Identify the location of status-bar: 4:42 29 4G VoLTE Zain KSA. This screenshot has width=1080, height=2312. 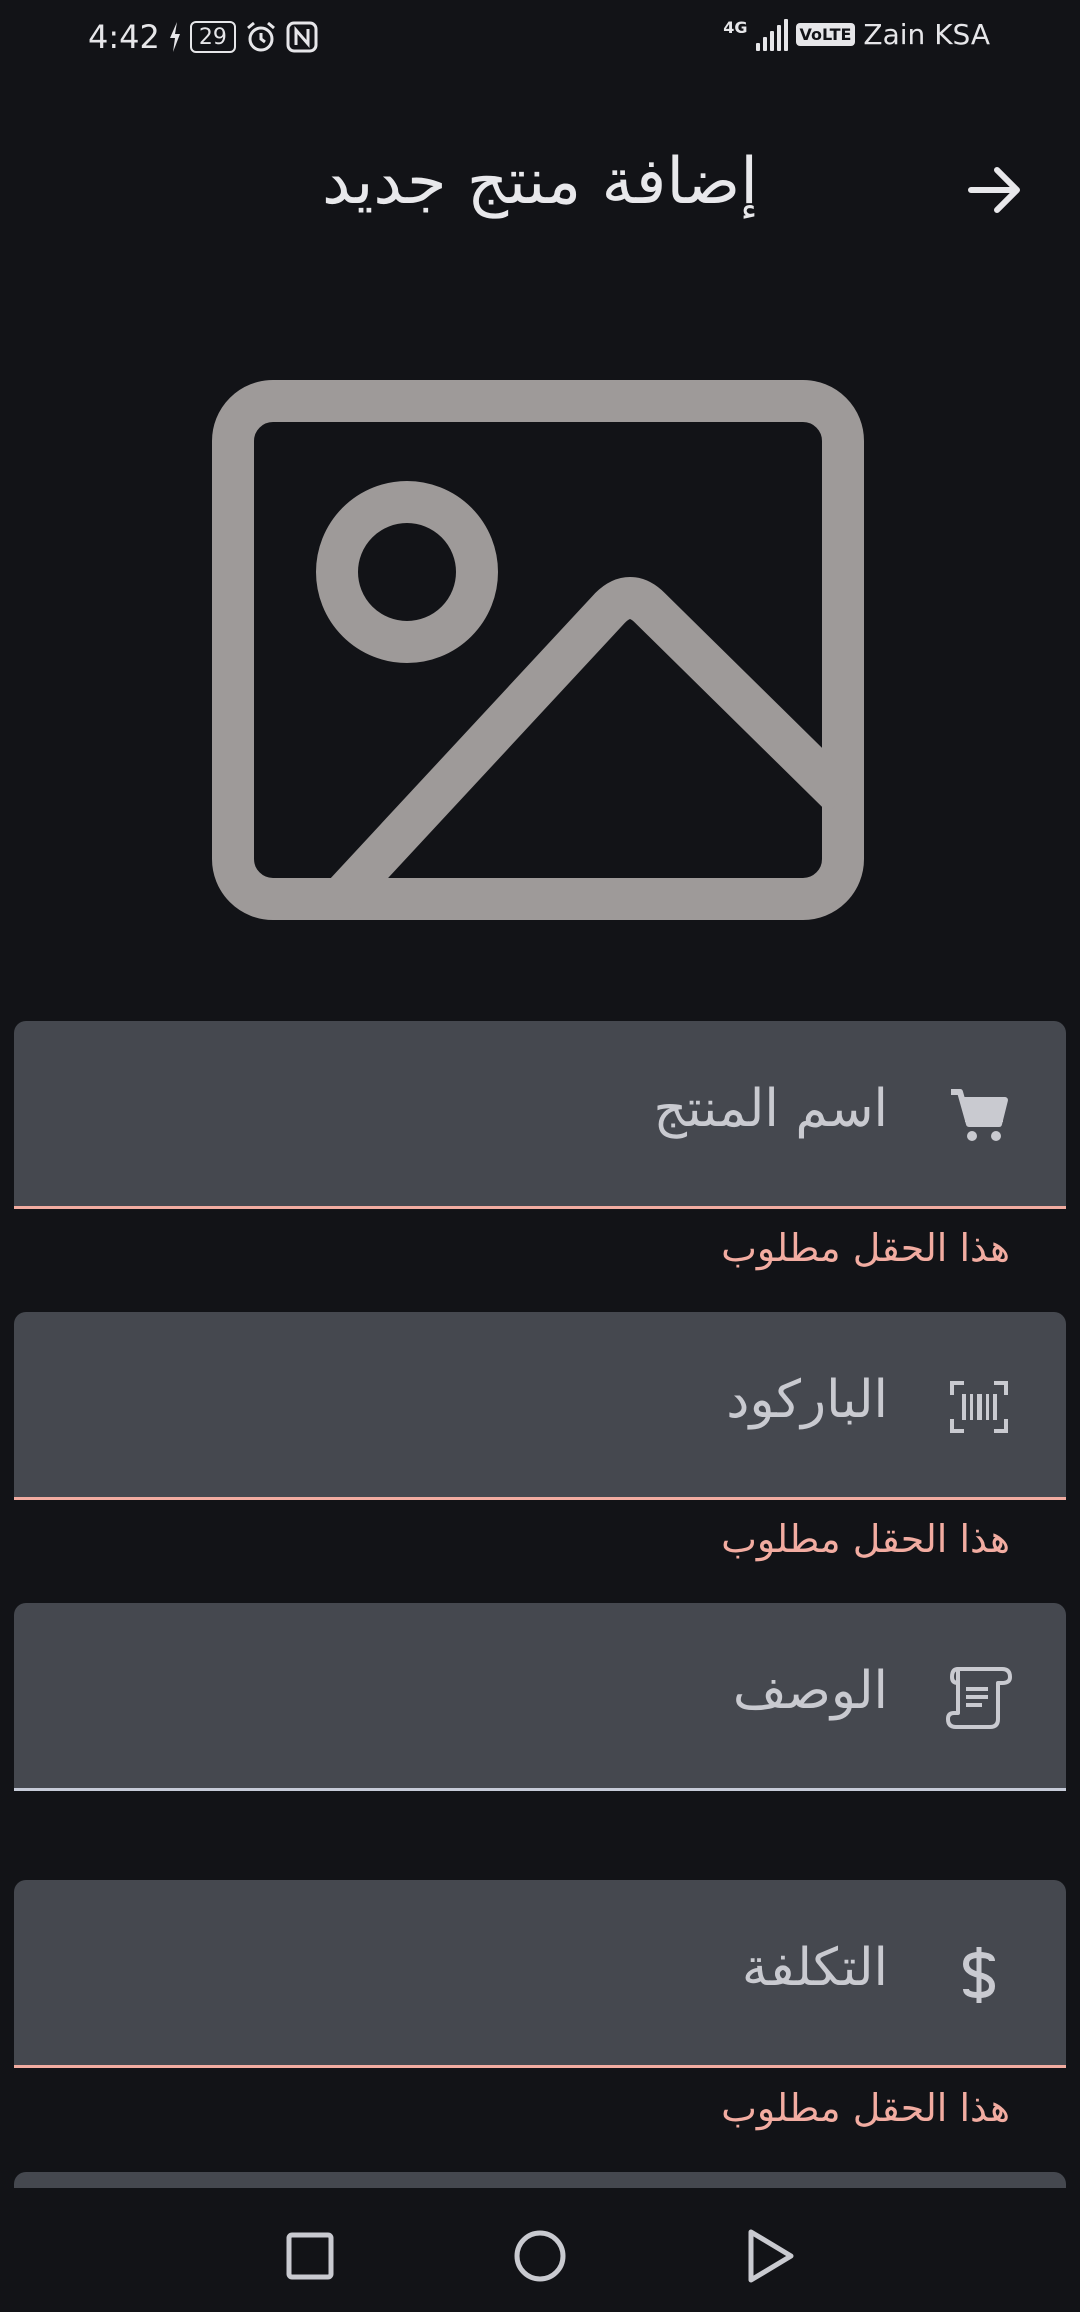
(540, 40).